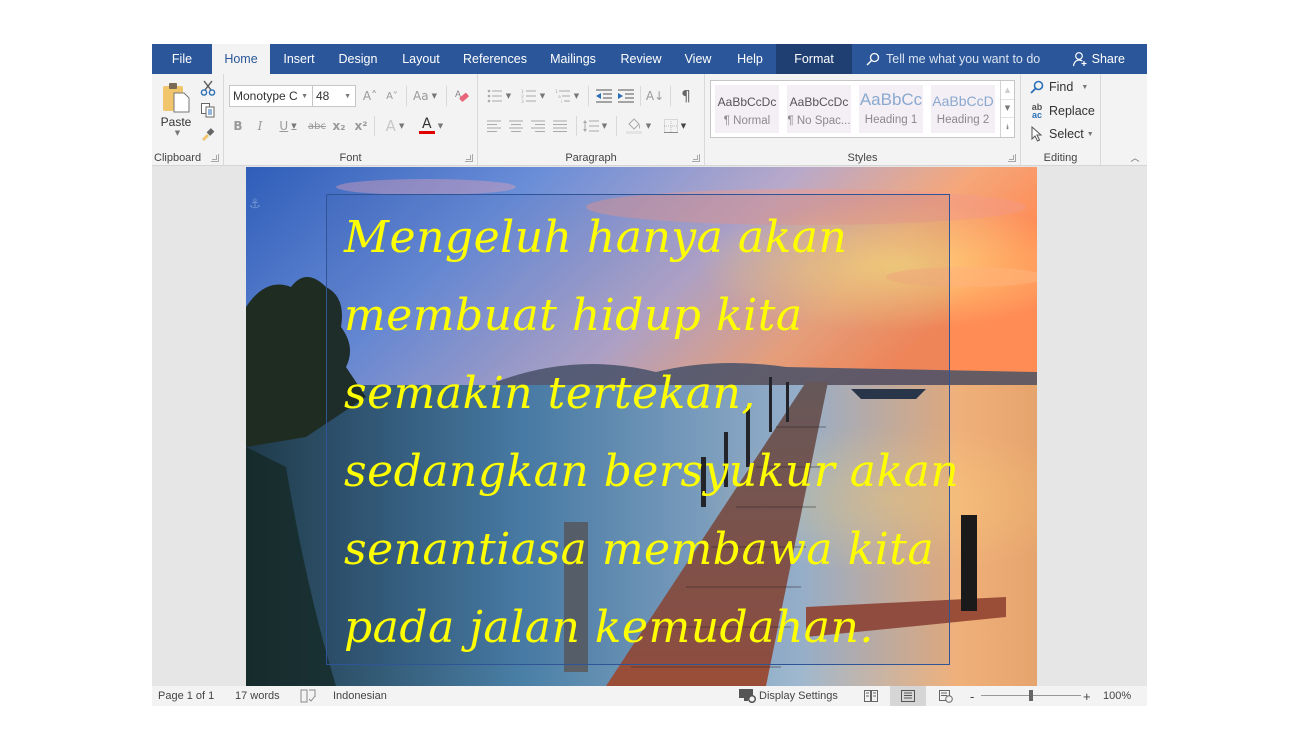  What do you see at coordinates (334, 96) in the screenshot?
I see `font-size-select: 48 ▼` at bounding box center [334, 96].